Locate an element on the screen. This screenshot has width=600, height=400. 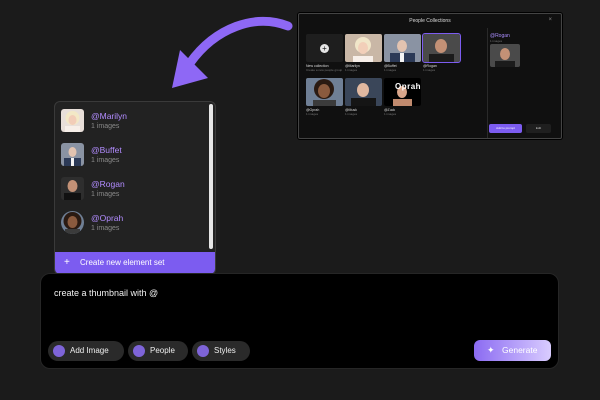
people-icon is located at coordinates (139, 351).